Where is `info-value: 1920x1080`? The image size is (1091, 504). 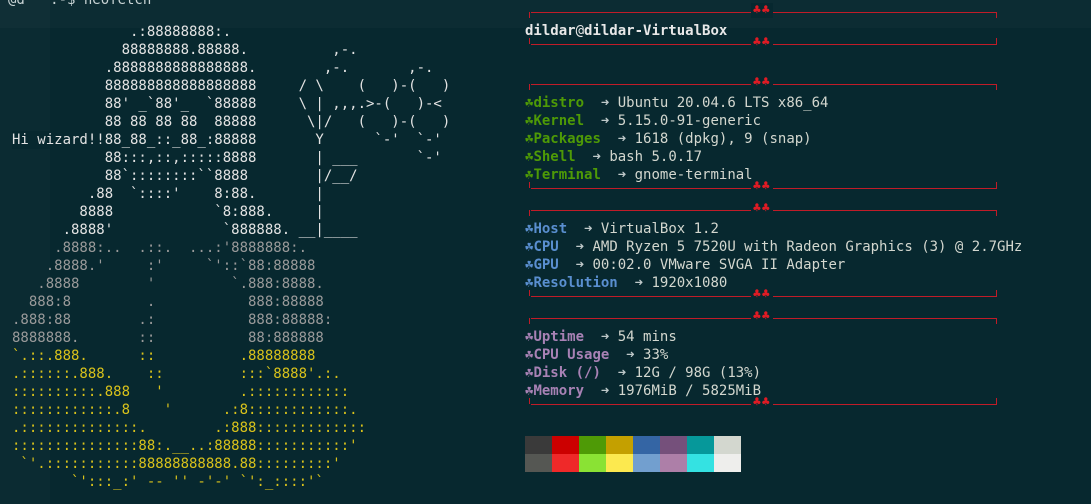 info-value: 1920x1080 is located at coordinates (689, 283).